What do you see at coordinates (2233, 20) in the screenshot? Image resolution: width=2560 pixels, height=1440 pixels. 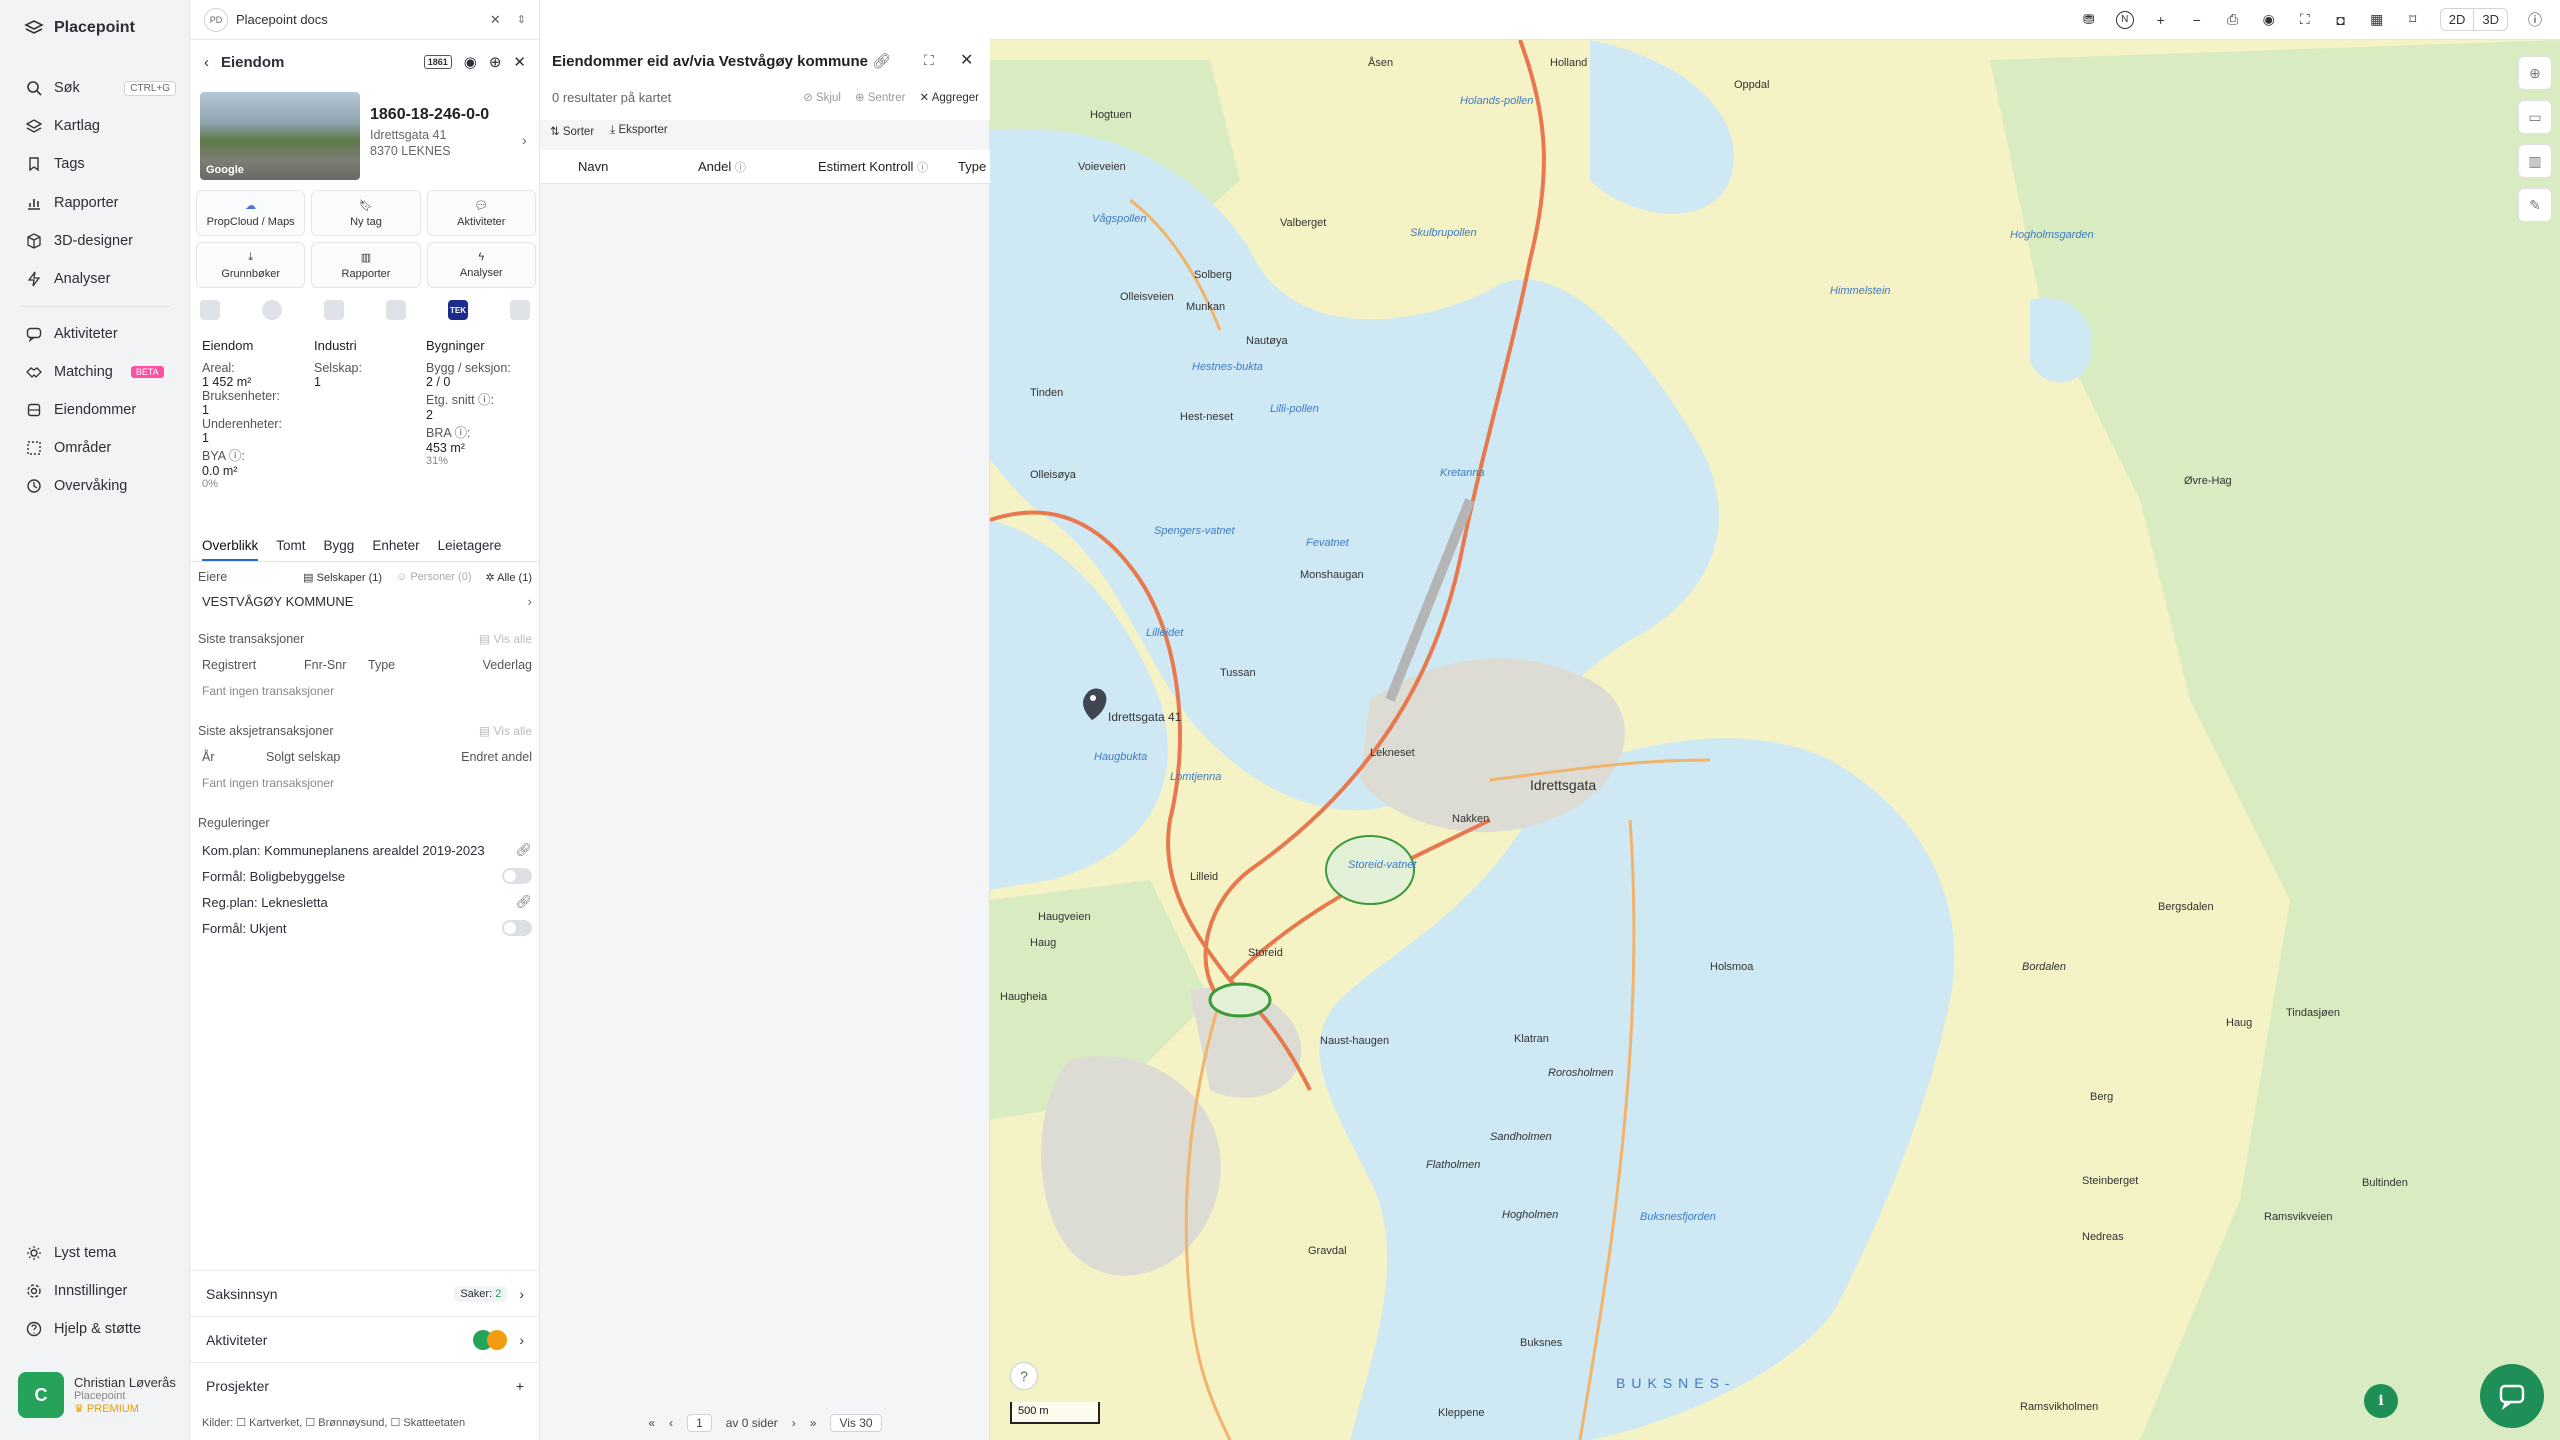 I see `print-icon: ⎙` at bounding box center [2233, 20].